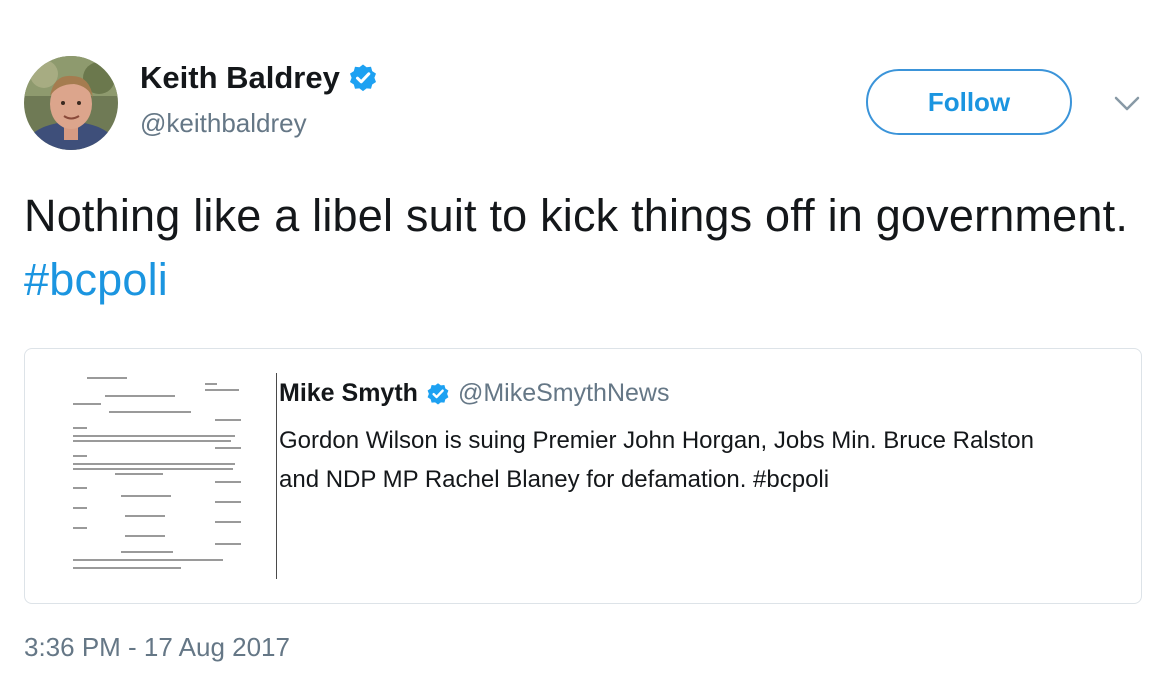 The image size is (1168, 675). Describe the element at coordinates (563, 393) in the screenshot. I see `quoted-author-handle: @MikeSmythNews` at that location.